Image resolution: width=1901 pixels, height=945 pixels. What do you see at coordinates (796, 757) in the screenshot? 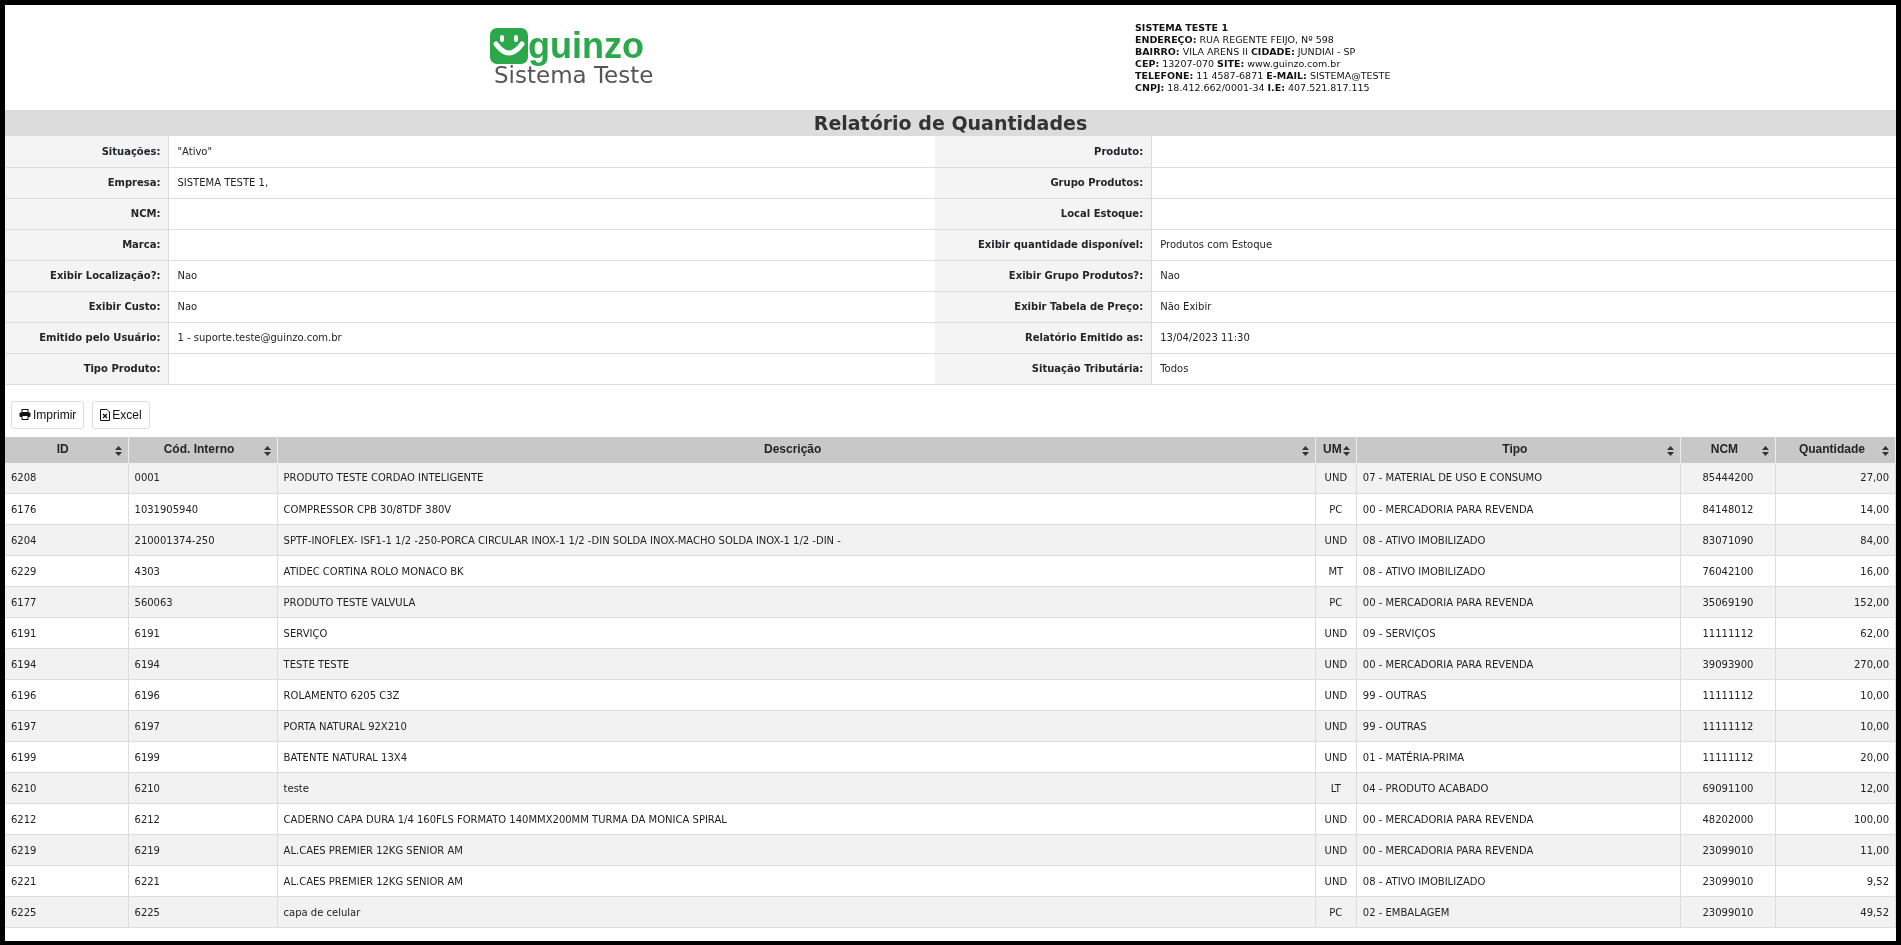
I see `table-cell: BATENTE NATURAL 13X4` at bounding box center [796, 757].